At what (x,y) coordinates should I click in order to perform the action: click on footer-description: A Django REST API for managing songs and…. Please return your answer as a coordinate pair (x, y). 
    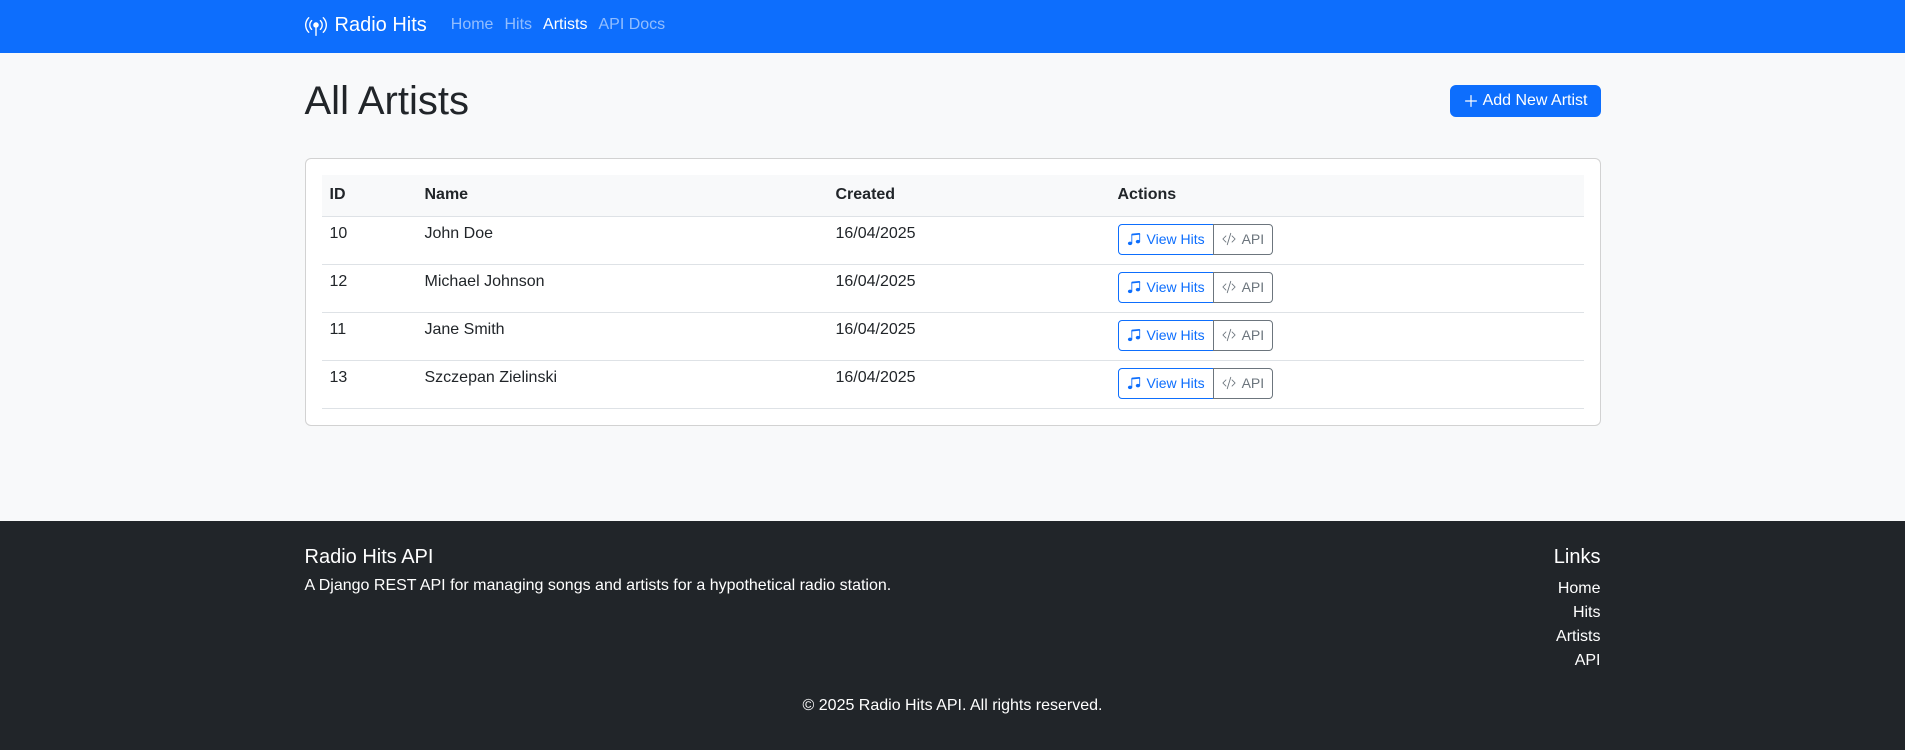
    Looking at the image, I should click on (598, 585).